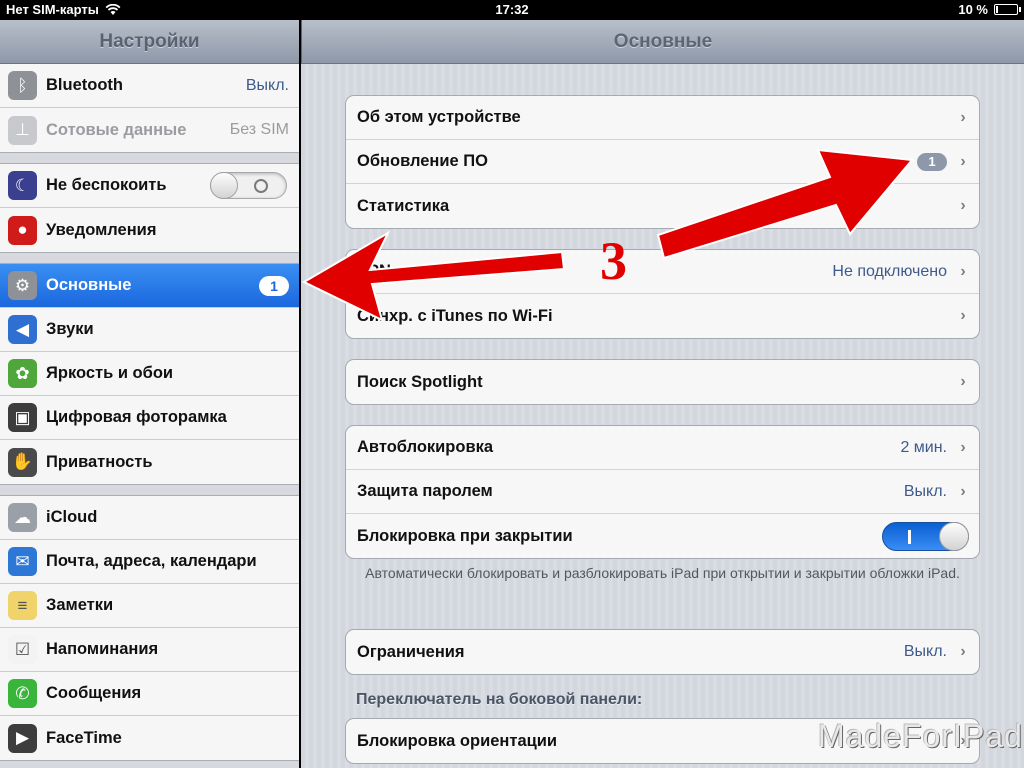 The width and height of the screenshot is (1024, 768). What do you see at coordinates (22, 85) in the screenshot?
I see `bluetooth-icon: ᛒ` at bounding box center [22, 85].